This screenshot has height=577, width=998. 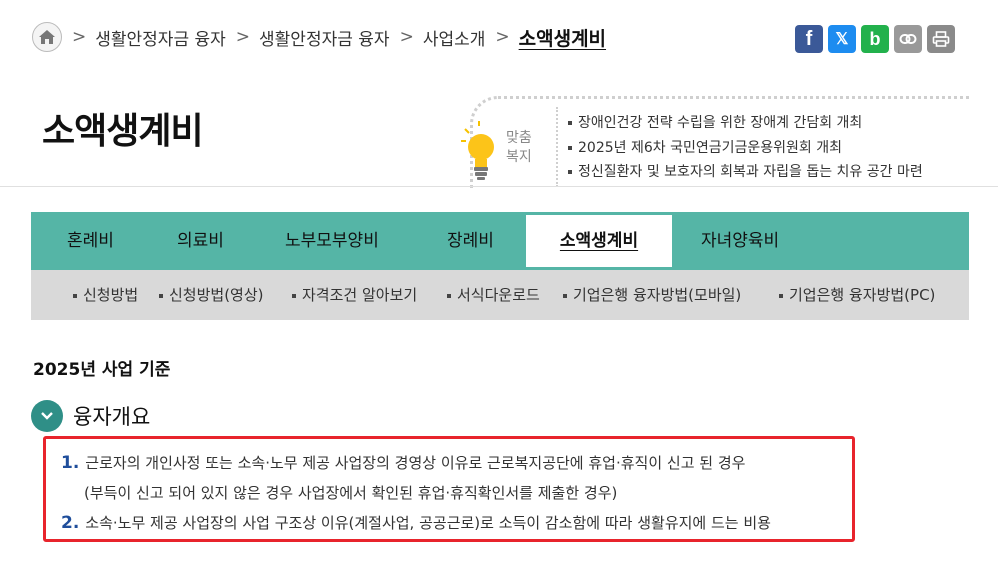 What do you see at coordinates (211, 295) in the screenshot?
I see `submenu-how-to-apply-video: 신청방법(영상)` at bounding box center [211, 295].